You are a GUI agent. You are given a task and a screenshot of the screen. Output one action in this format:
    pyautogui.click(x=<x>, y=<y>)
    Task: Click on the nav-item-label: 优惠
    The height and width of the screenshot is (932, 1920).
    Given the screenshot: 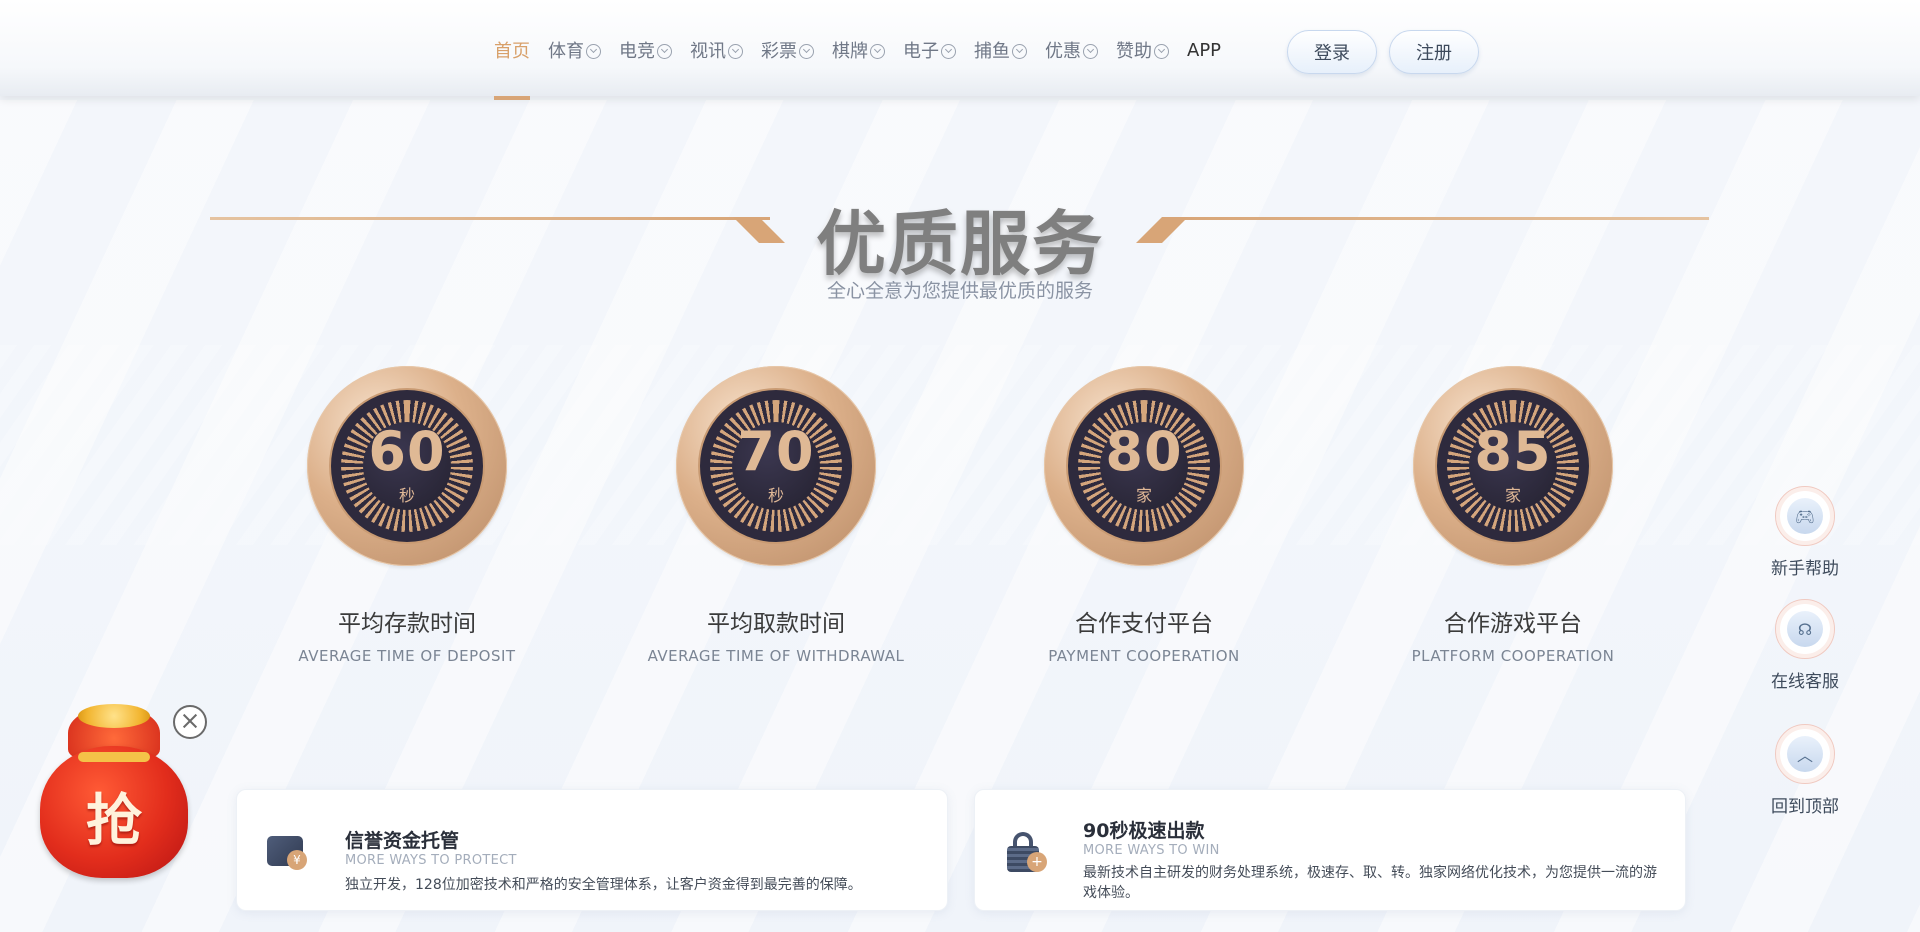 What is the action you would take?
    pyautogui.click(x=1063, y=51)
    